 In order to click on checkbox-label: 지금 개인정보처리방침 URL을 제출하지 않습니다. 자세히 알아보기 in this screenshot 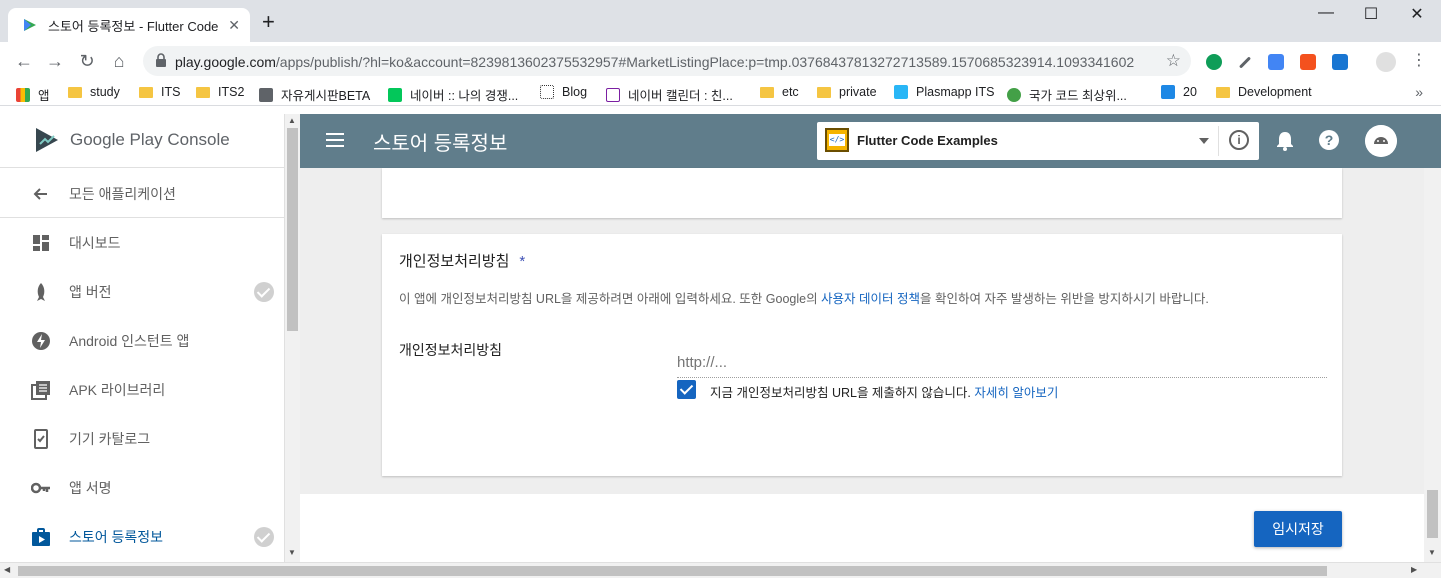, I will do `click(884, 391)`.